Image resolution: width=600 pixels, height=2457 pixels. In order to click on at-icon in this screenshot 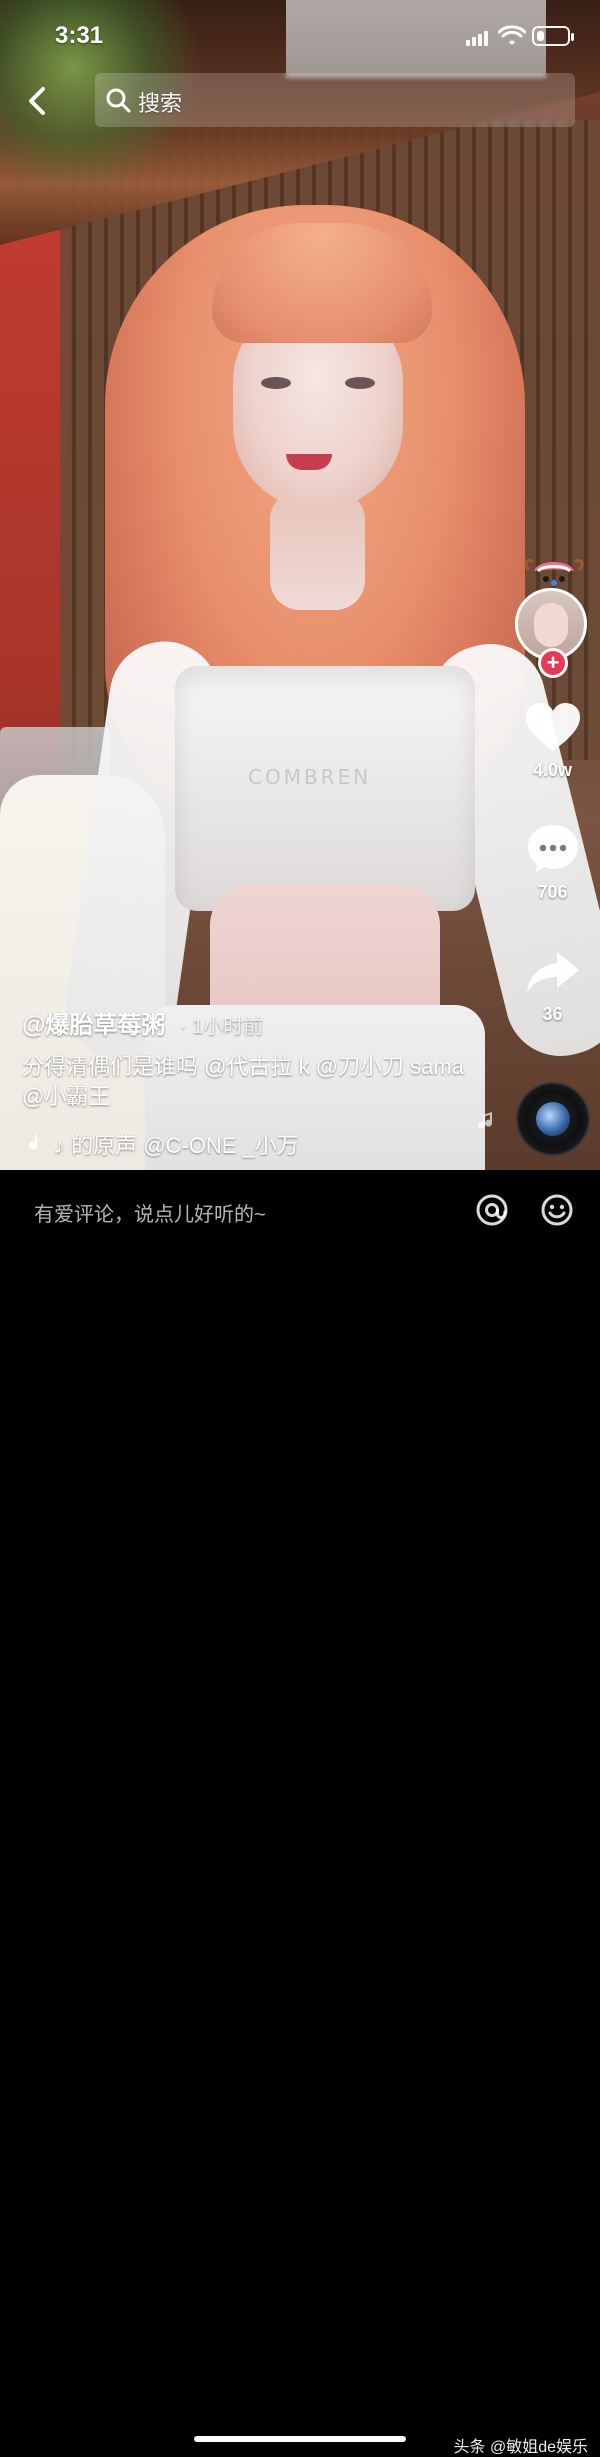, I will do `click(492, 1210)`.